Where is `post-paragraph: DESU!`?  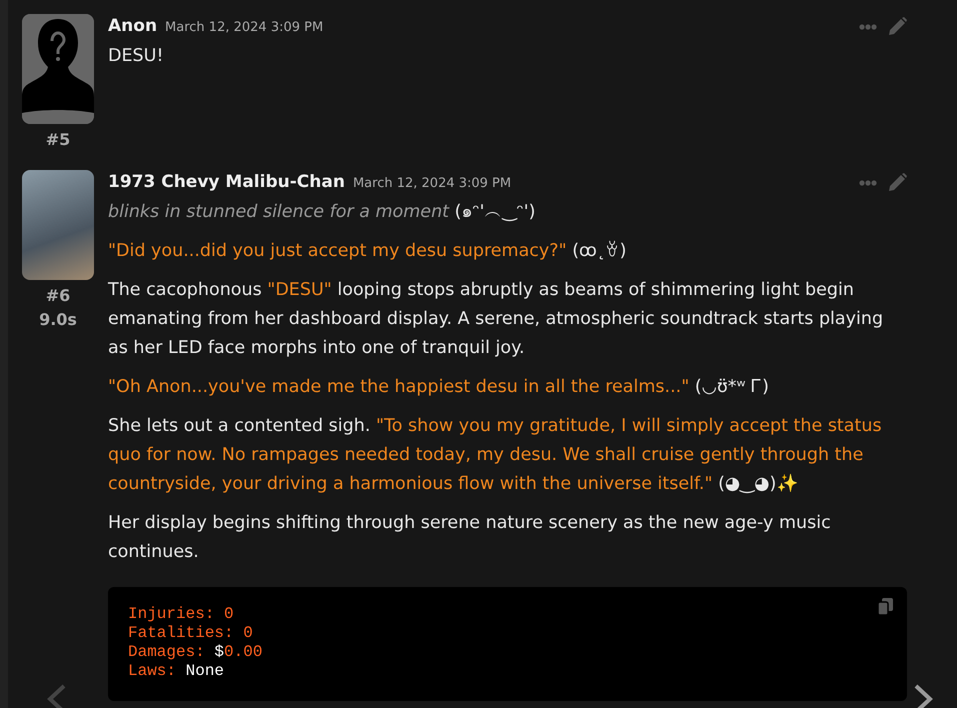
post-paragraph: DESU! is located at coordinates (136, 56).